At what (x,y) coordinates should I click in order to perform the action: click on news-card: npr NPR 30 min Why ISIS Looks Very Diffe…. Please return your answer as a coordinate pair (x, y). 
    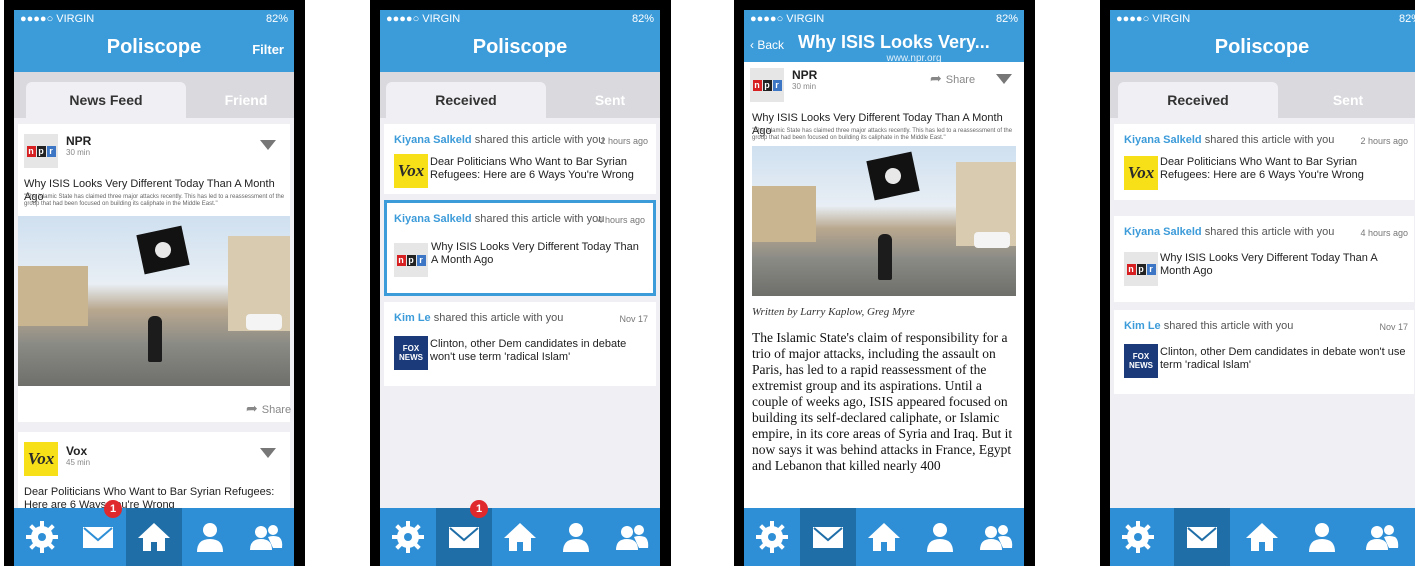
    Looking at the image, I should click on (154, 273).